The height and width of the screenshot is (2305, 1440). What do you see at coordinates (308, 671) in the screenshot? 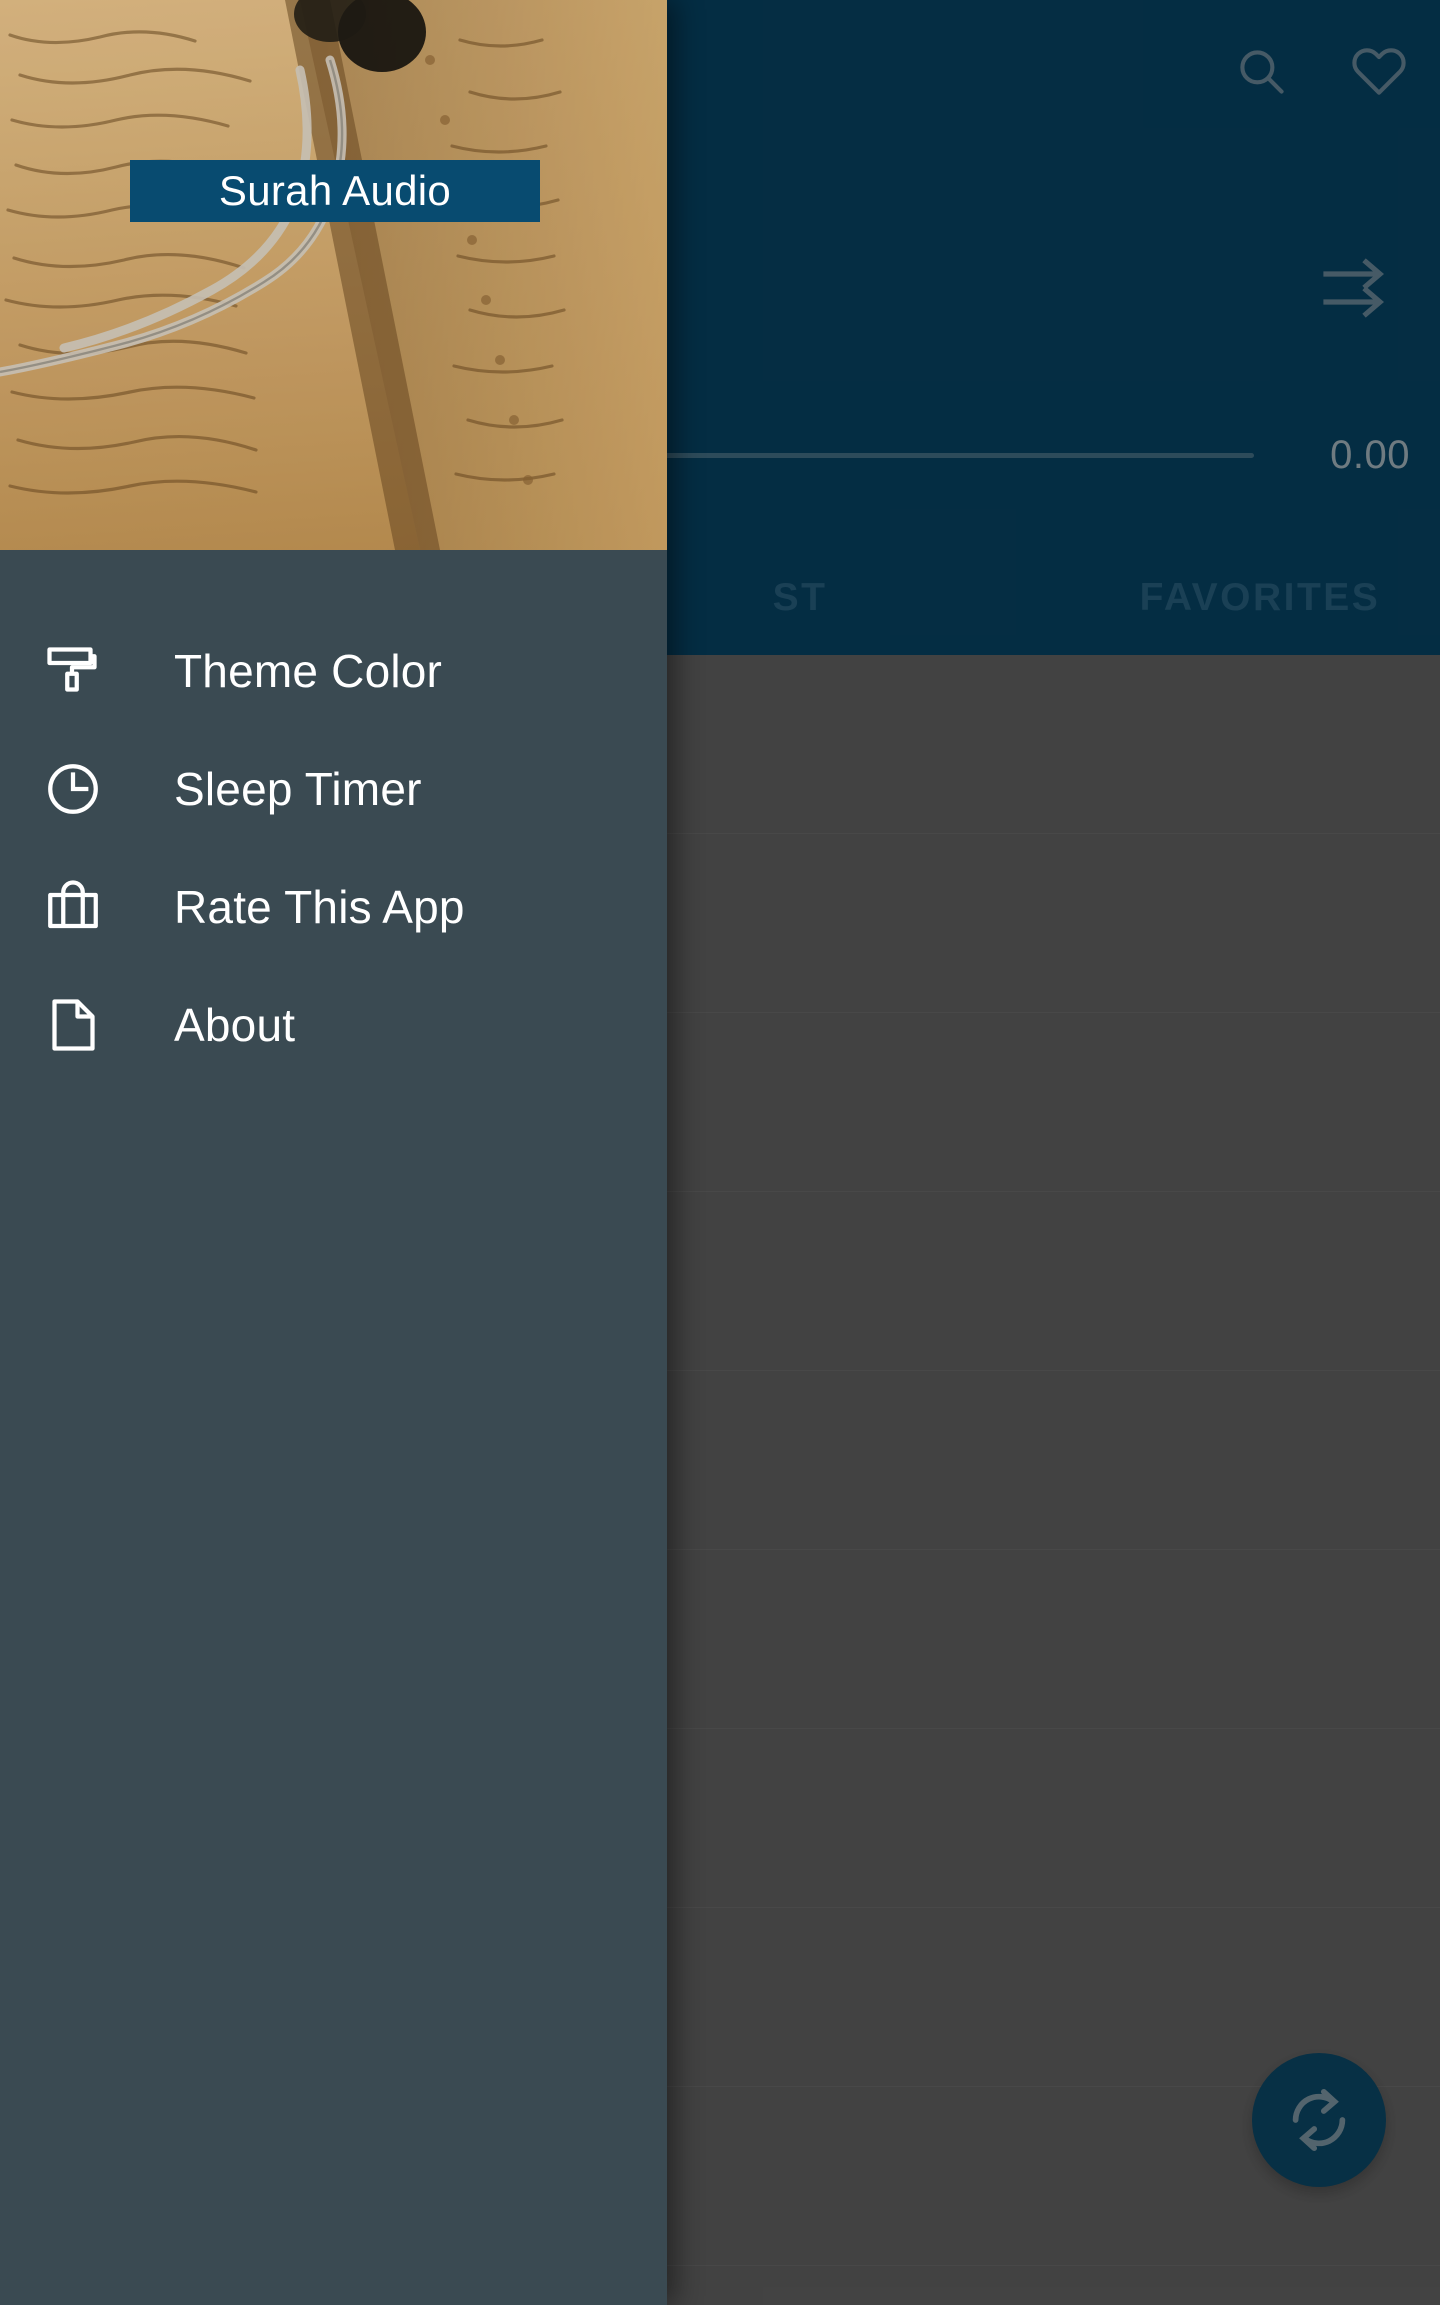
I see `drawer-item-label: Theme Color` at bounding box center [308, 671].